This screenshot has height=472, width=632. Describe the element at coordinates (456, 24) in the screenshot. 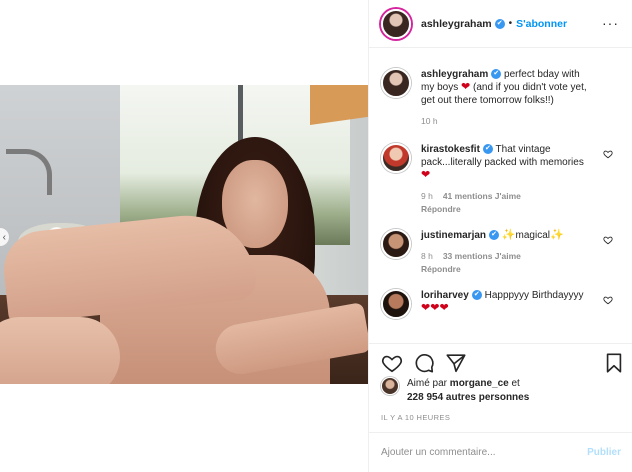

I see `author-username: ashleygraham` at that location.